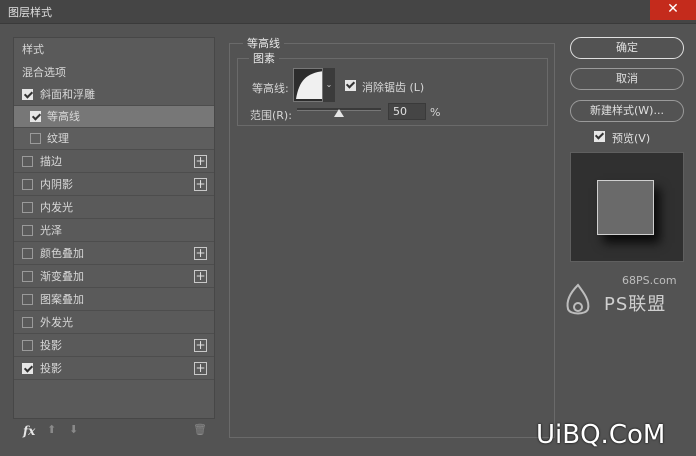 The width and height of the screenshot is (696, 456). I want to click on stroke-checkbox, so click(27, 161).